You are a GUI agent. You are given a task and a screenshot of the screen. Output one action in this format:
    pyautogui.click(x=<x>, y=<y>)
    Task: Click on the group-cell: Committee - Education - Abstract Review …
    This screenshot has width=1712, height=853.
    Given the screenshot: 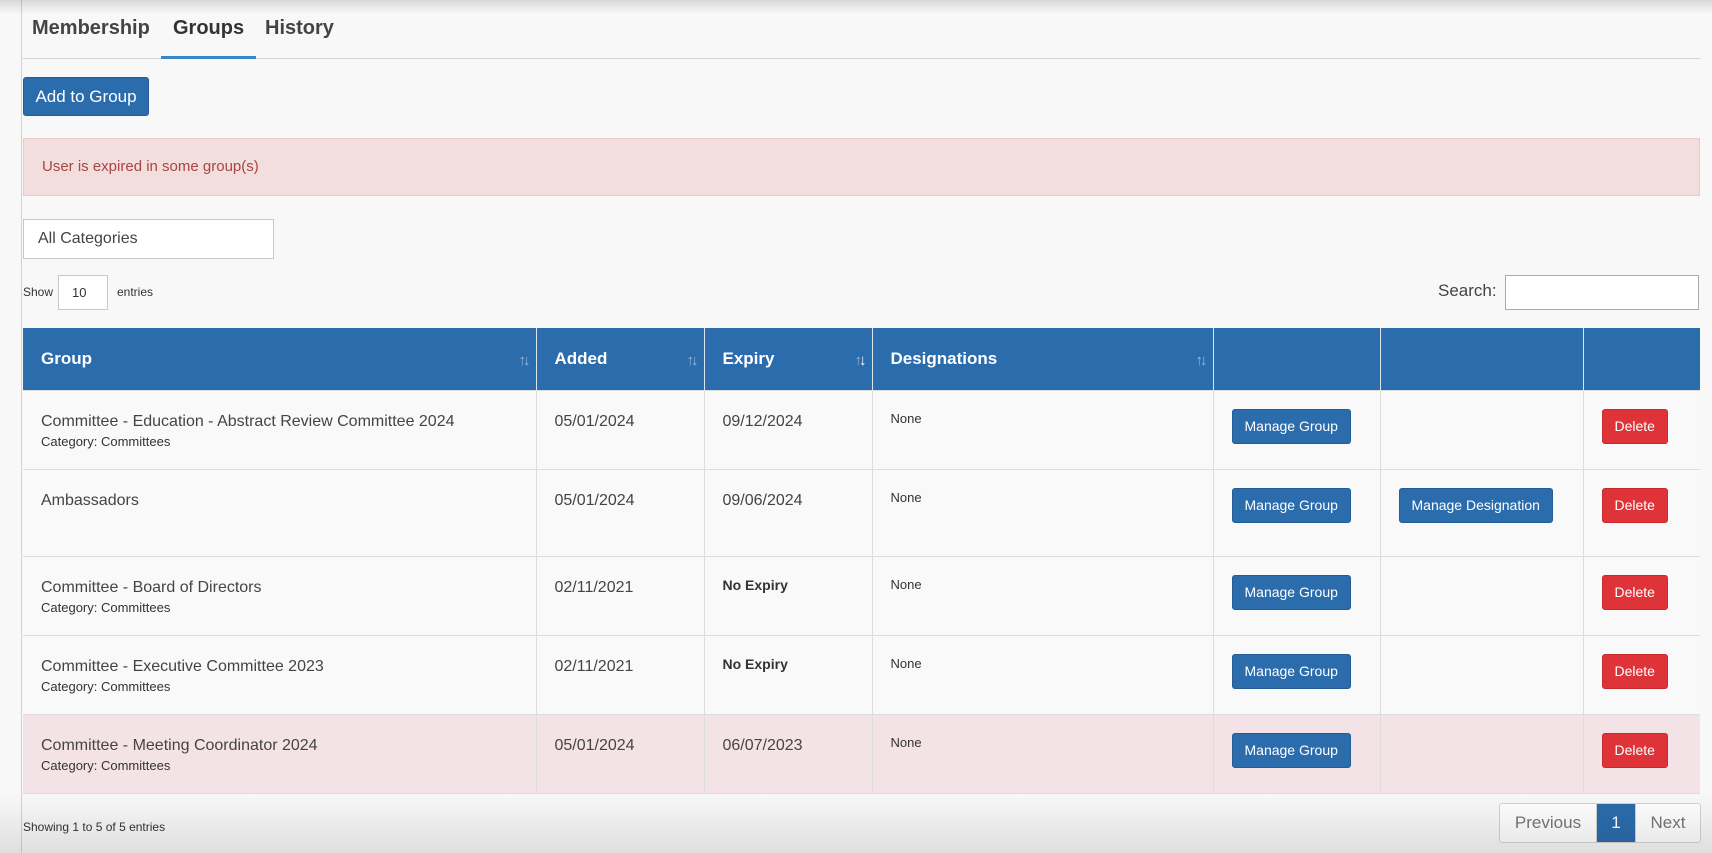 What is the action you would take?
    pyautogui.click(x=279, y=429)
    